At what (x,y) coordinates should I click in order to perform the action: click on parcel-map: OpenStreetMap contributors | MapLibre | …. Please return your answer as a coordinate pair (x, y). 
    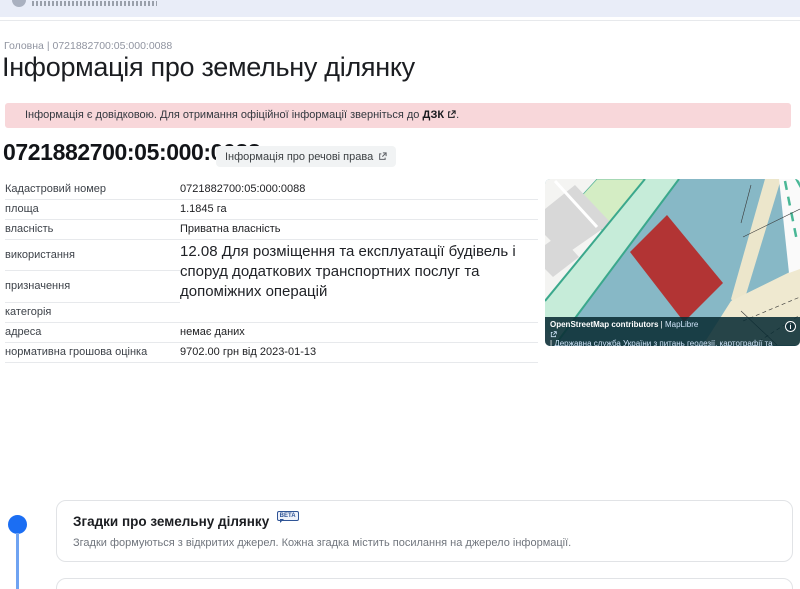
    Looking at the image, I should click on (672, 262).